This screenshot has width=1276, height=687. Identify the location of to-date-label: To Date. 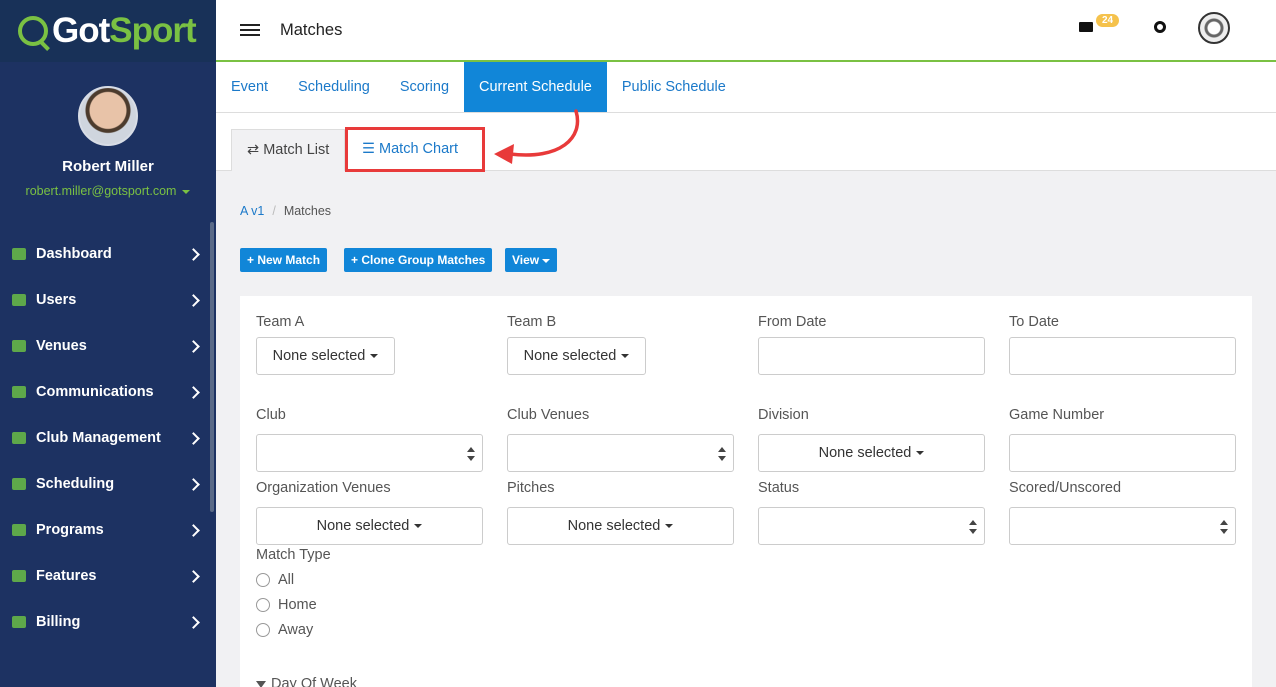
(1034, 322).